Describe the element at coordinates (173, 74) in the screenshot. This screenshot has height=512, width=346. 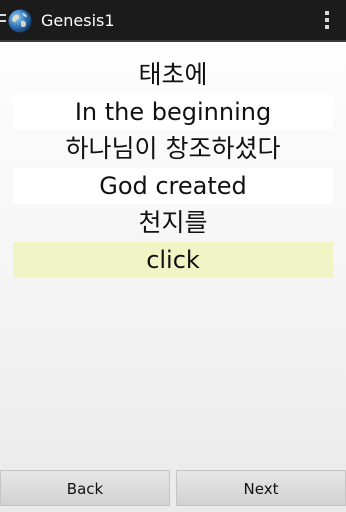
I see `korean-phrase-1: 태초에` at that location.